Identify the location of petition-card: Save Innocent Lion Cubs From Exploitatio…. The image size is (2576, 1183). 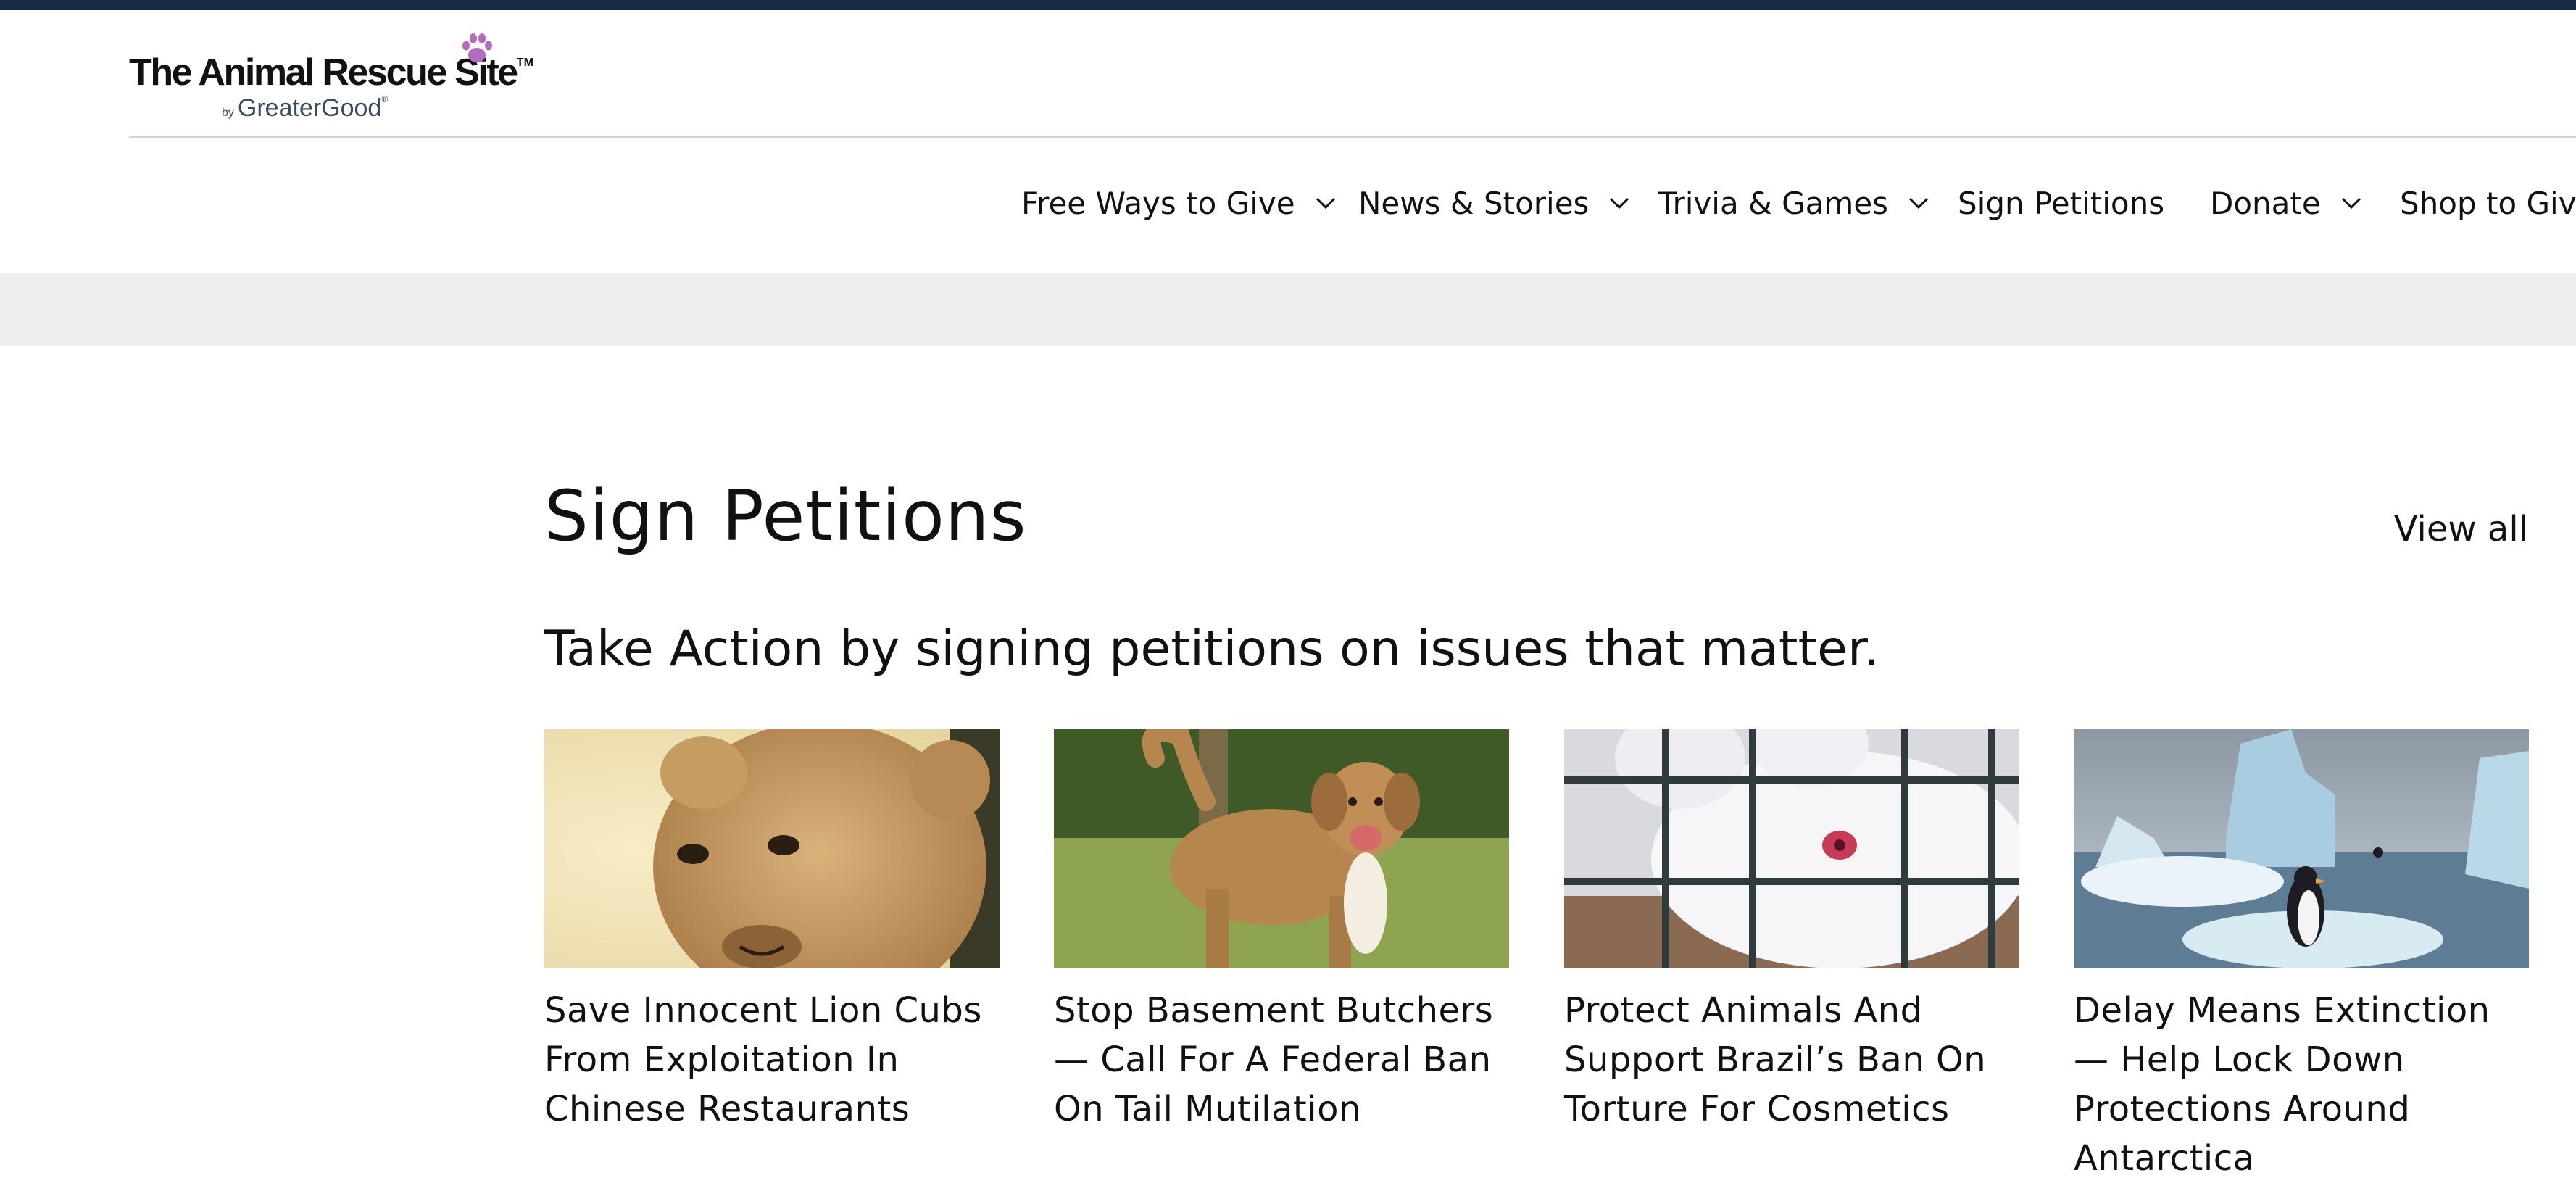
(772, 932).